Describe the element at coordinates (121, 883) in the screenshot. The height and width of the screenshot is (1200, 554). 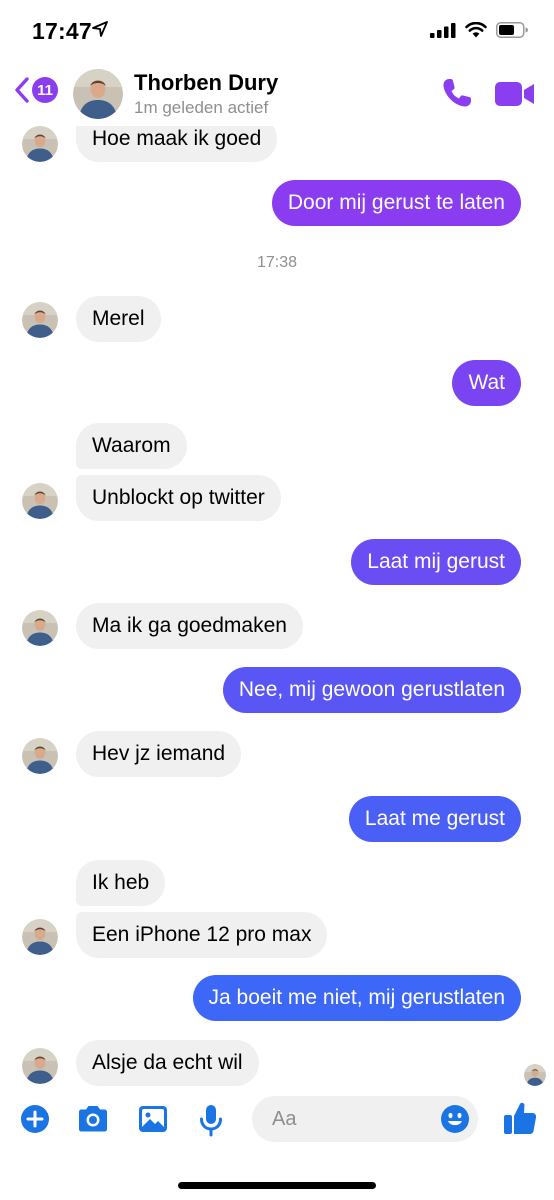
I see `incoming-message: Ik heb` at that location.